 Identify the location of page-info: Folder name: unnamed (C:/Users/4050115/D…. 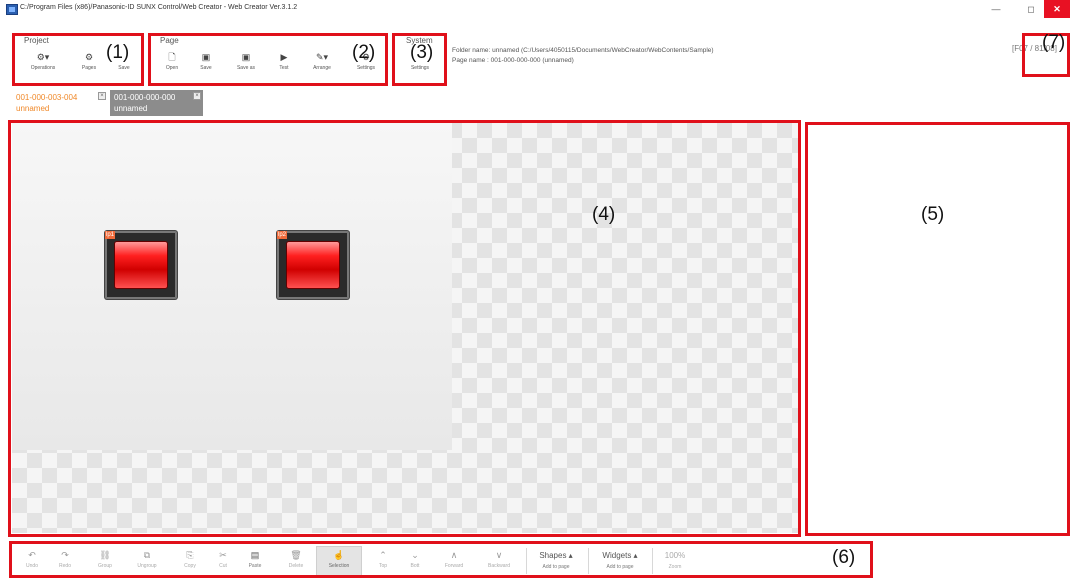
(583, 56).